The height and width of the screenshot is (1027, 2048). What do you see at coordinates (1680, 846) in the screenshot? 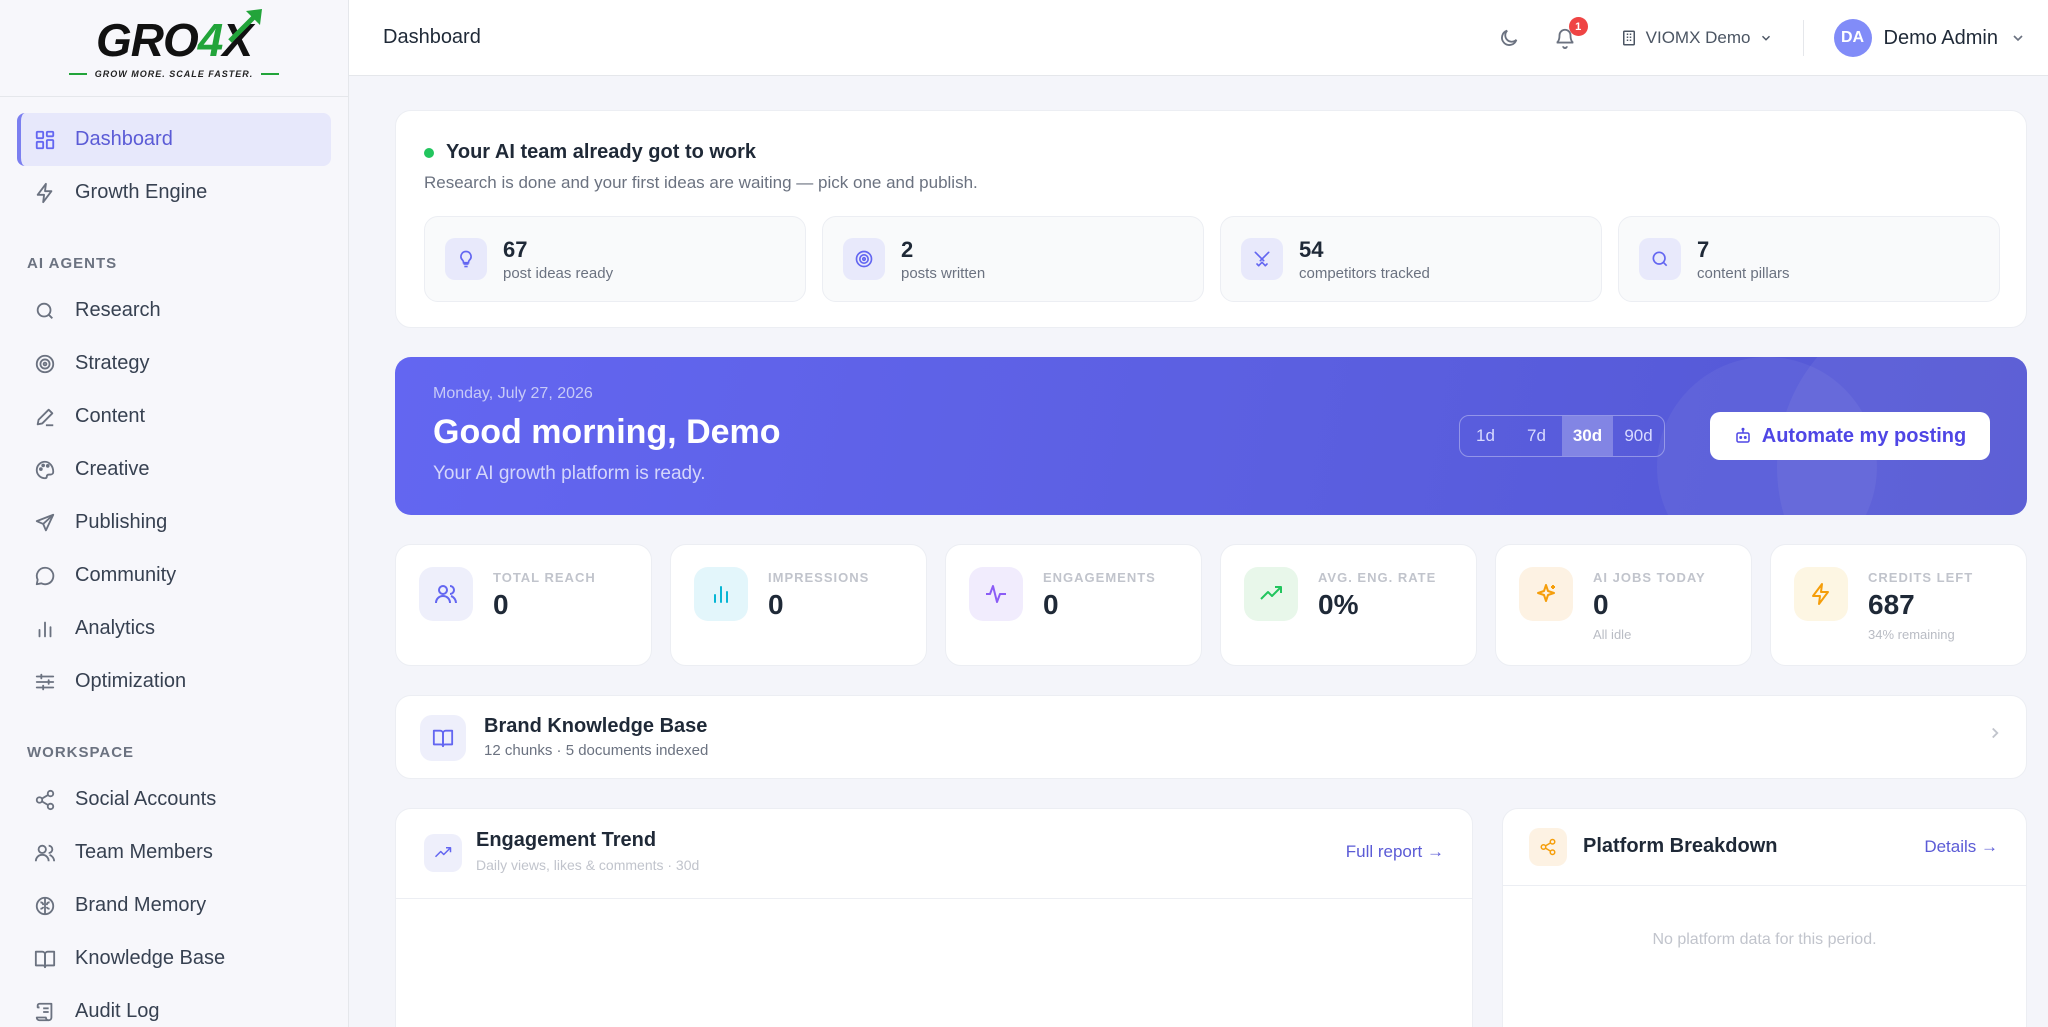
I see `platform-breakdown-title: Platform Breakdown` at bounding box center [1680, 846].